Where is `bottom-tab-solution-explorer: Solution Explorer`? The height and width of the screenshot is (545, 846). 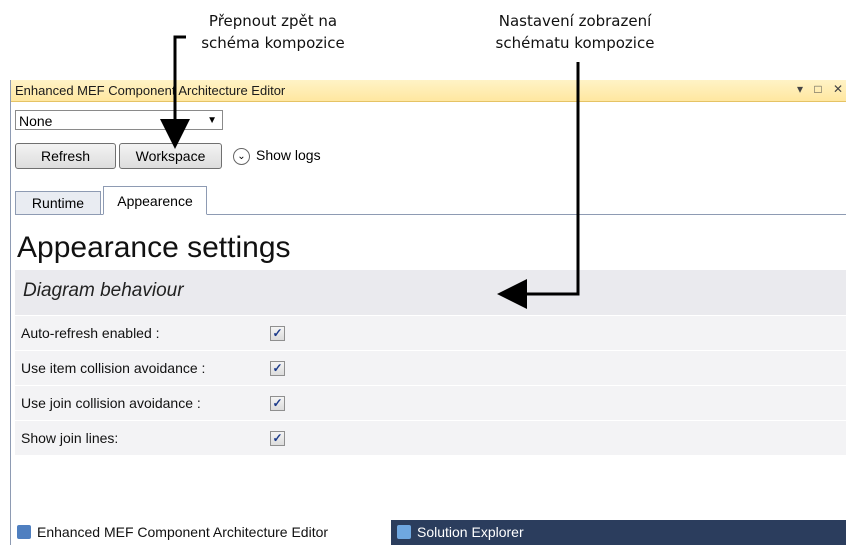 bottom-tab-solution-explorer: Solution Explorer is located at coordinates (501, 532).